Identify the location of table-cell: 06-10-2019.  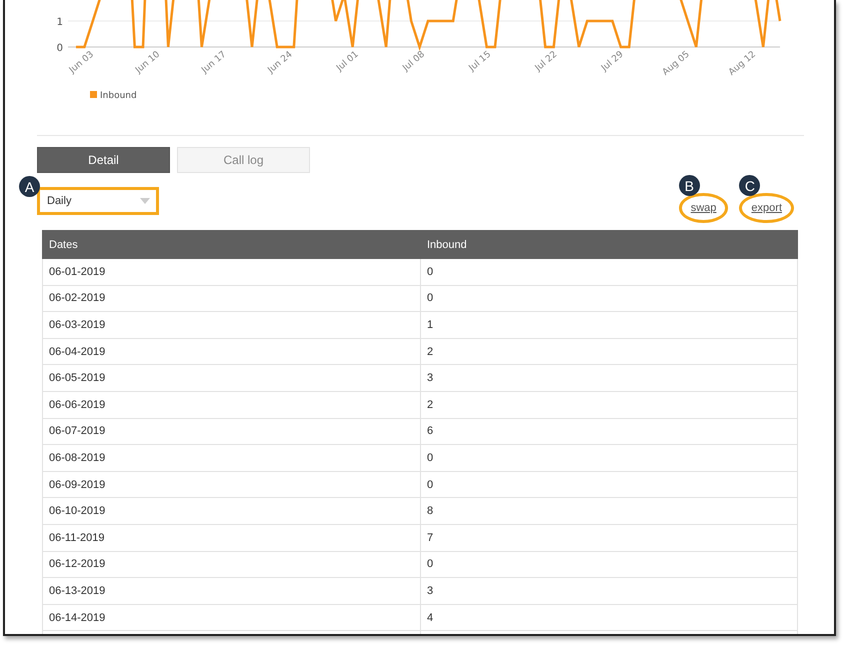
(231, 511).